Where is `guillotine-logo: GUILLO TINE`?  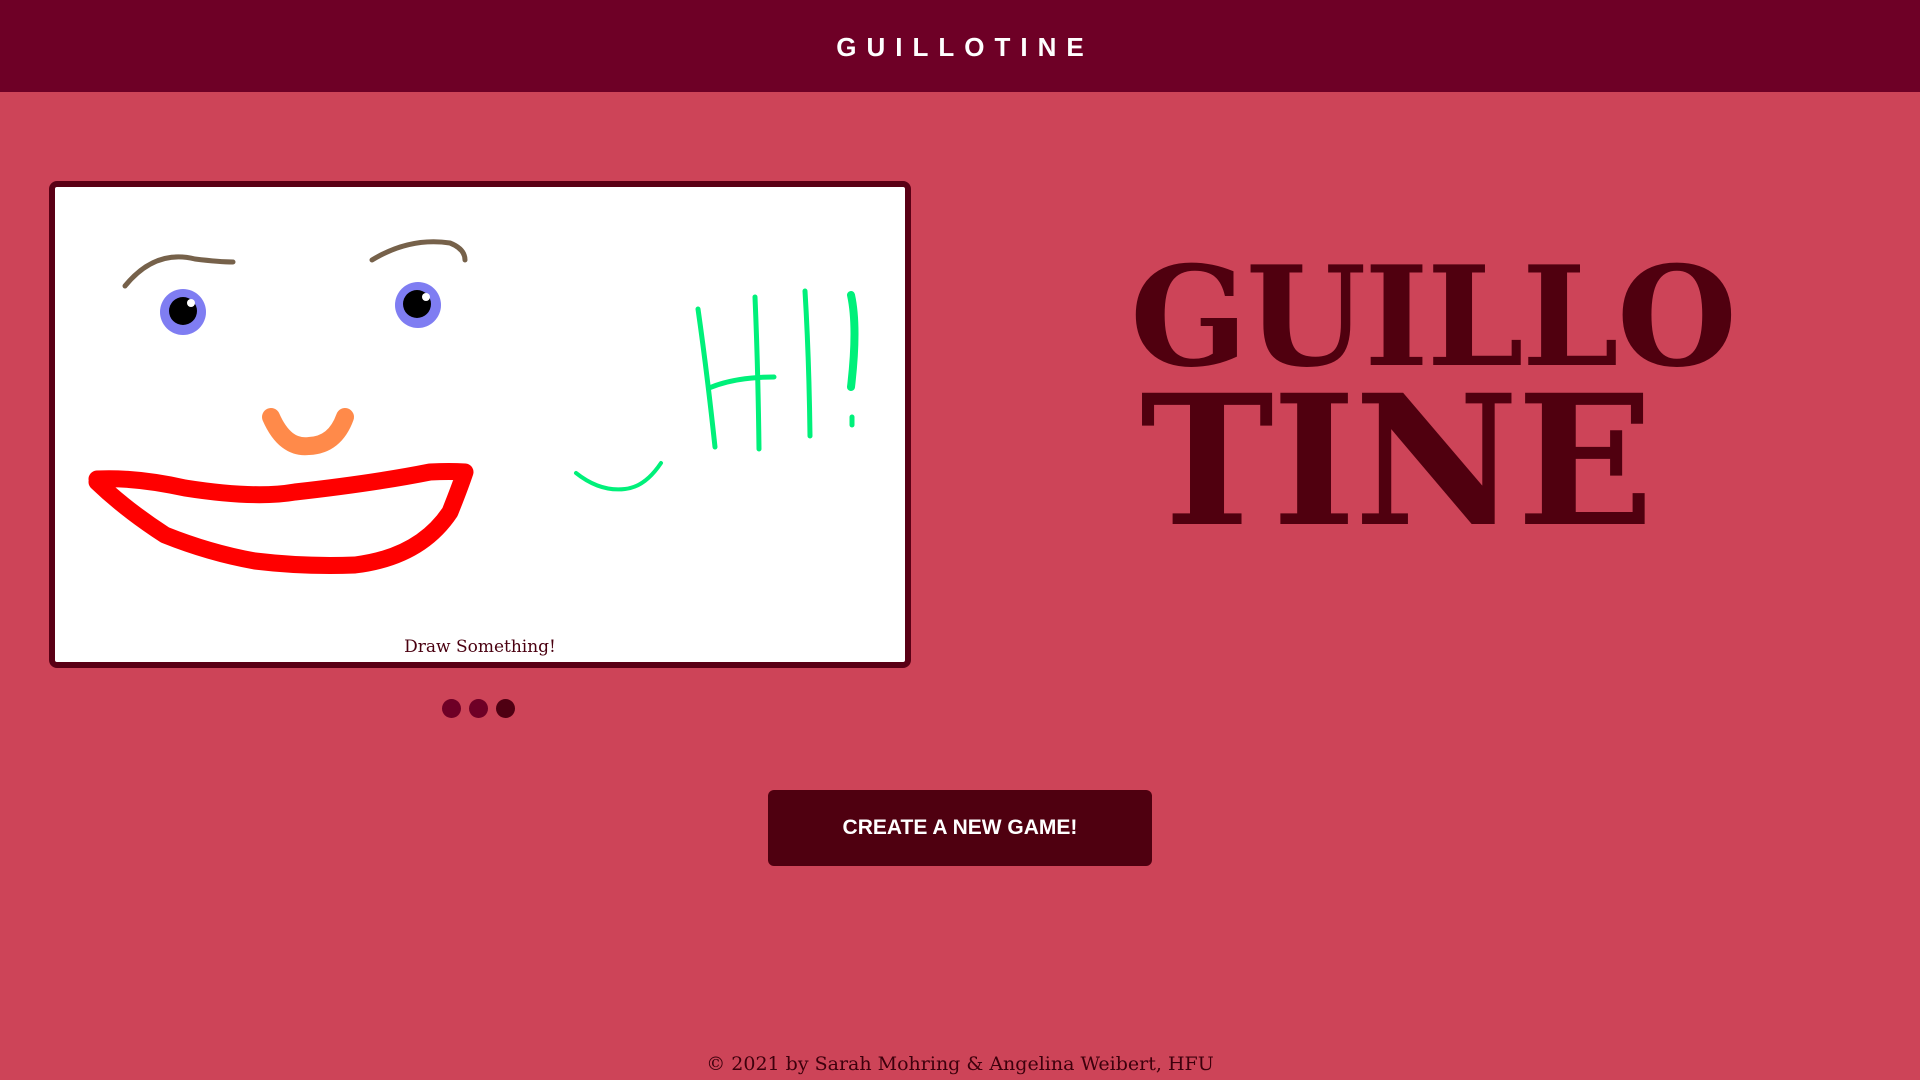
guillotine-logo: GUILLO TINE is located at coordinates (1440, 407).